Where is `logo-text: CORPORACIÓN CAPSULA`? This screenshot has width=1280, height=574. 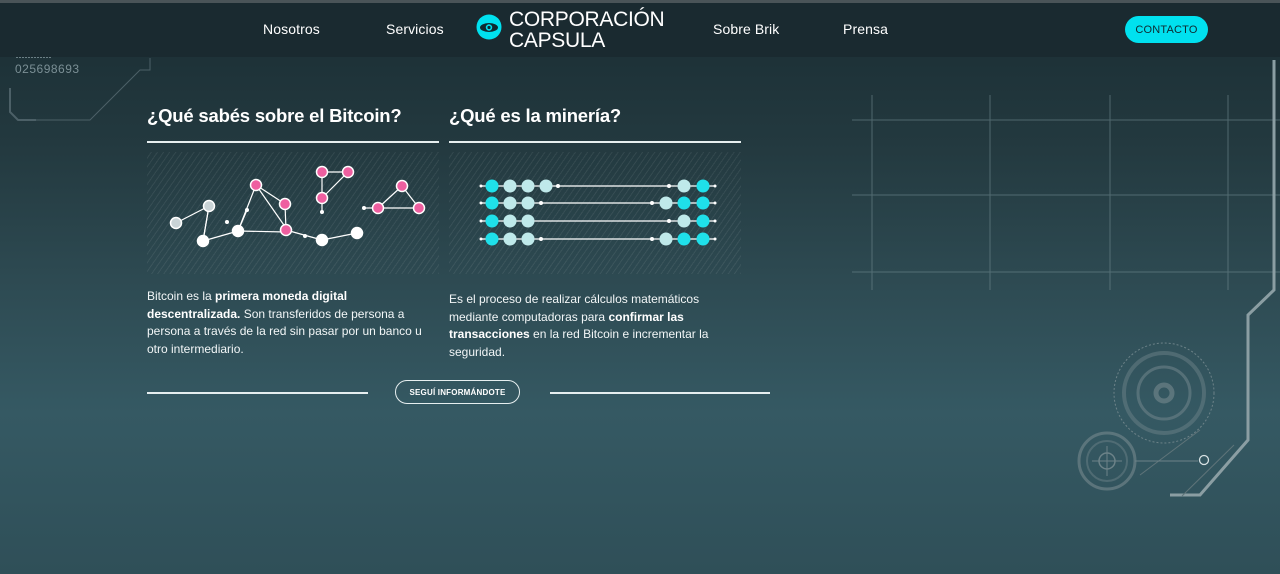
logo-text: CORPORACIÓN CAPSULA is located at coordinates (587, 30).